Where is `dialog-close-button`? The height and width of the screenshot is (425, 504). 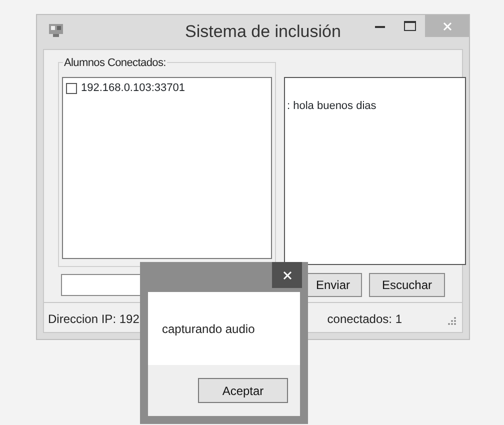 dialog-close-button is located at coordinates (287, 275).